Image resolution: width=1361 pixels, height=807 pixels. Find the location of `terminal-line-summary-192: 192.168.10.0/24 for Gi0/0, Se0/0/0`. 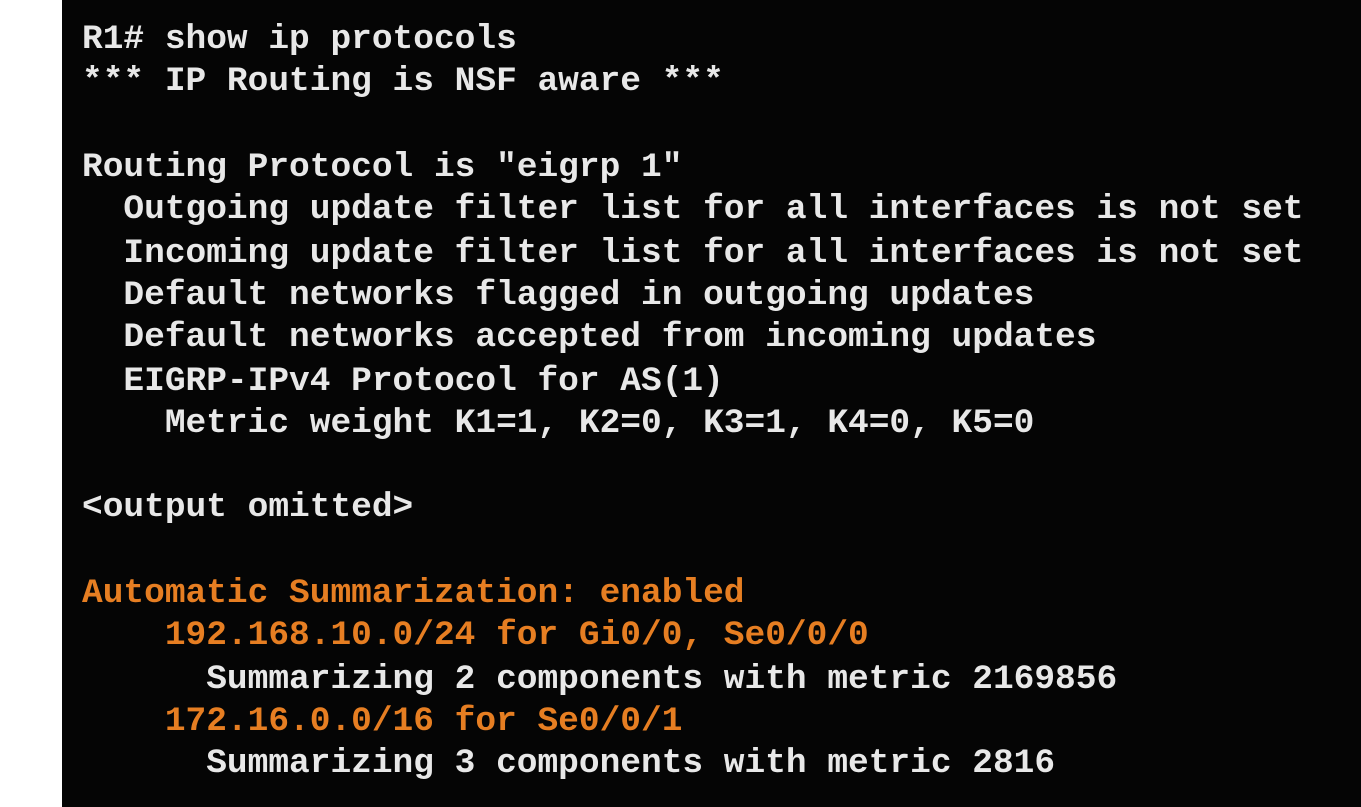

terminal-line-summary-192: 192.168.10.0/24 for Gi0/0, Se0/0/0 is located at coordinates (475, 635).